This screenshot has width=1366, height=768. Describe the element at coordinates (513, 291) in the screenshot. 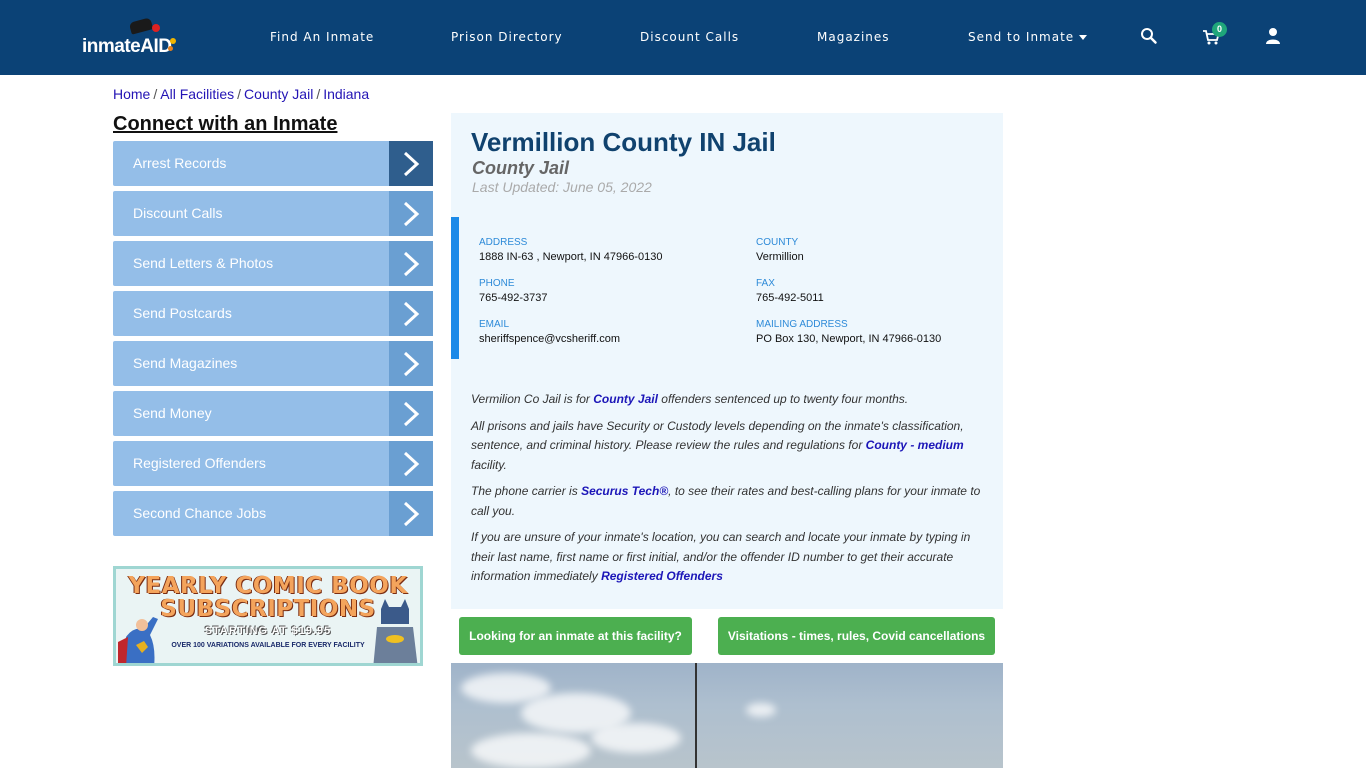

I see `phone-field: PHONE 765-492-3737` at that location.